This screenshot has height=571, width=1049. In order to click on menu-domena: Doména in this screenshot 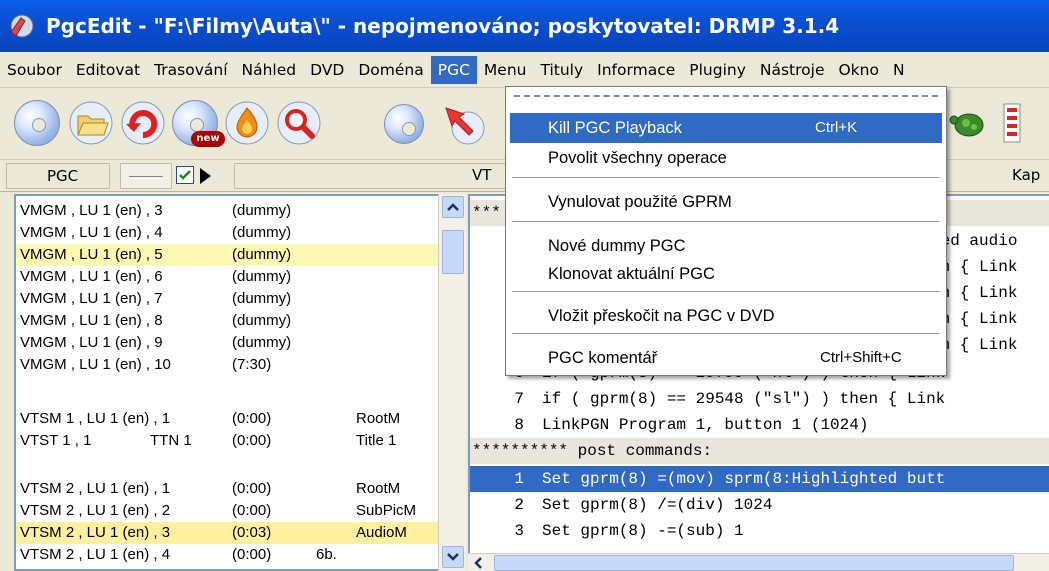, I will do `click(390, 70)`.